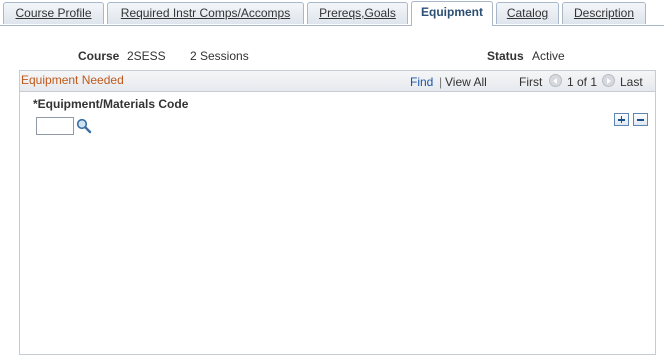  Describe the element at coordinates (505, 56) in the screenshot. I see `status-label: Status` at that location.